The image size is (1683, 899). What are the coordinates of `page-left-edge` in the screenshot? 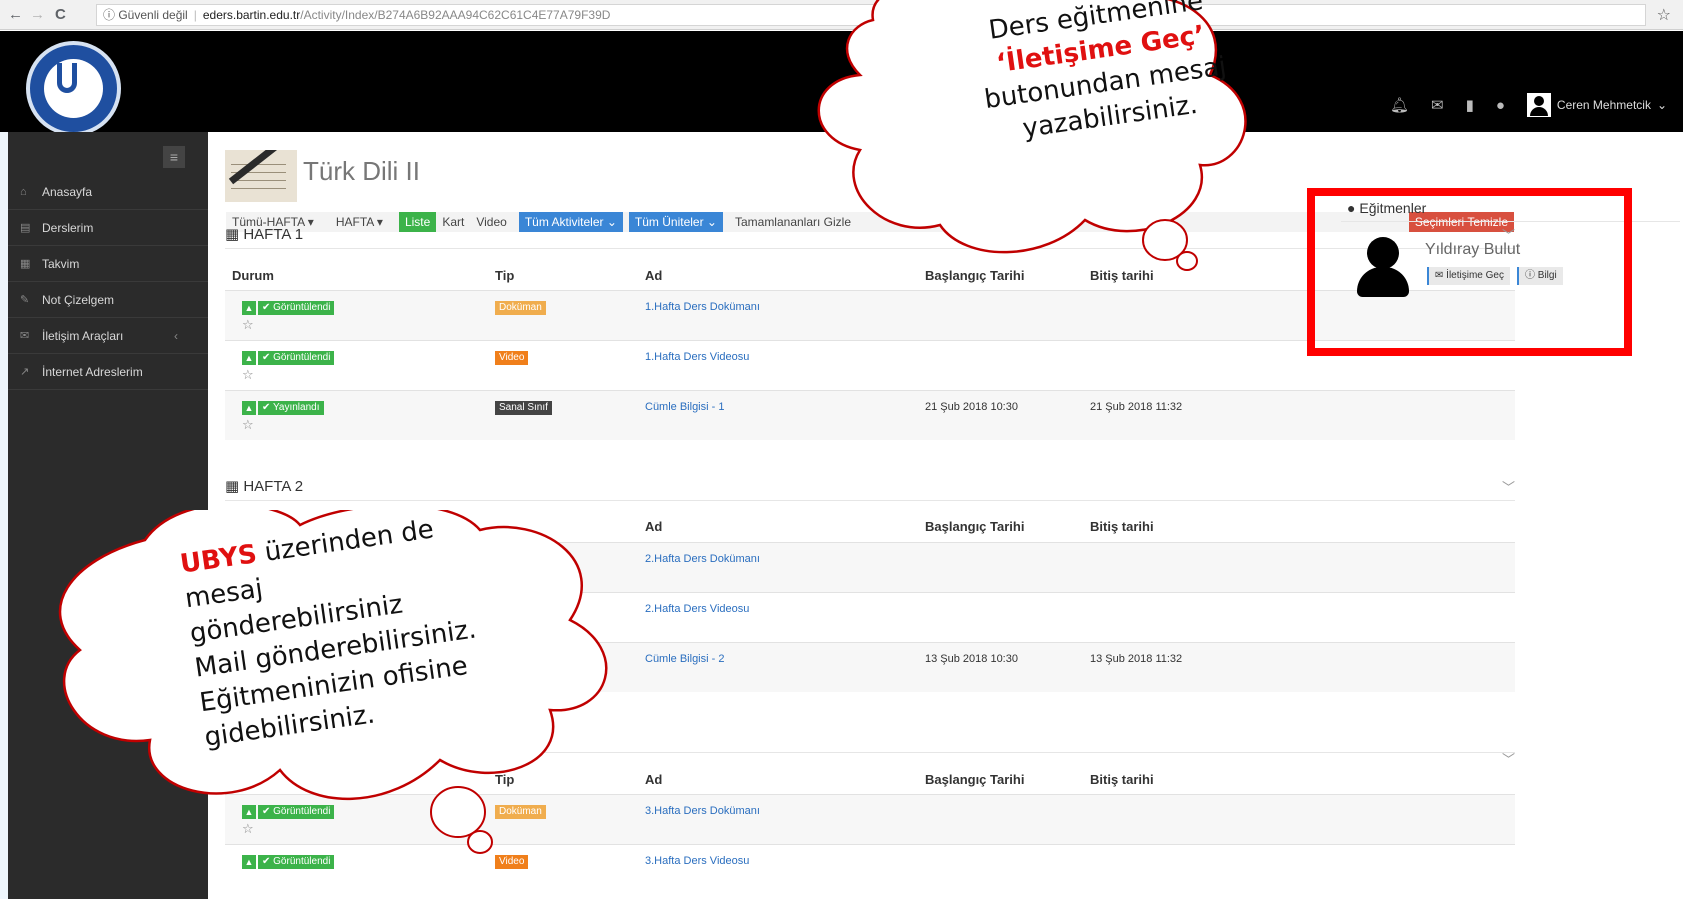 It's located at (4, 515).